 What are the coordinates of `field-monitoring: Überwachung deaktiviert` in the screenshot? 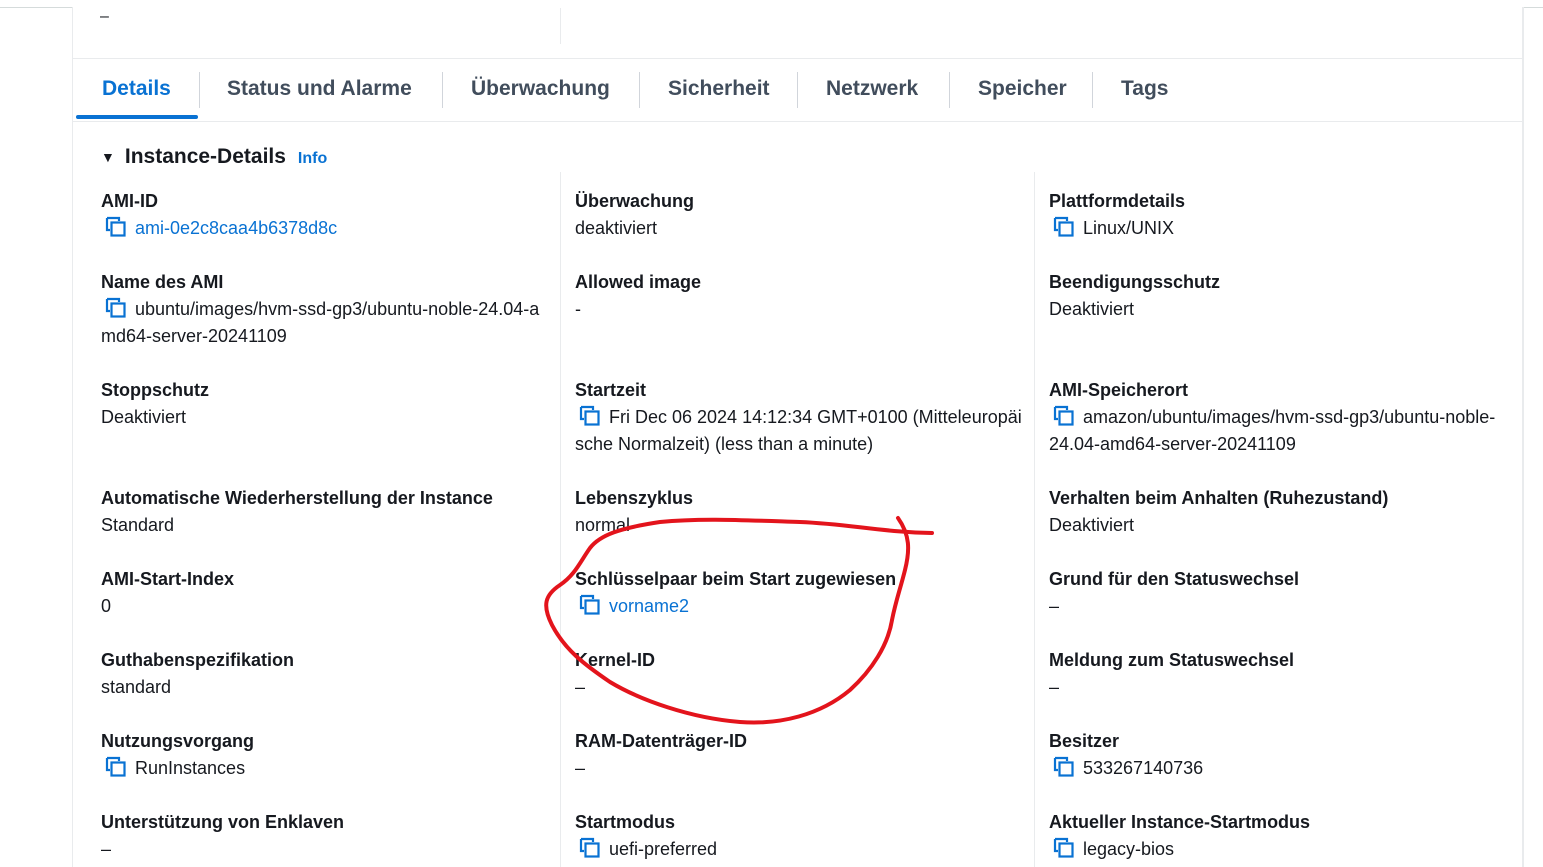 It's located at (800, 215).